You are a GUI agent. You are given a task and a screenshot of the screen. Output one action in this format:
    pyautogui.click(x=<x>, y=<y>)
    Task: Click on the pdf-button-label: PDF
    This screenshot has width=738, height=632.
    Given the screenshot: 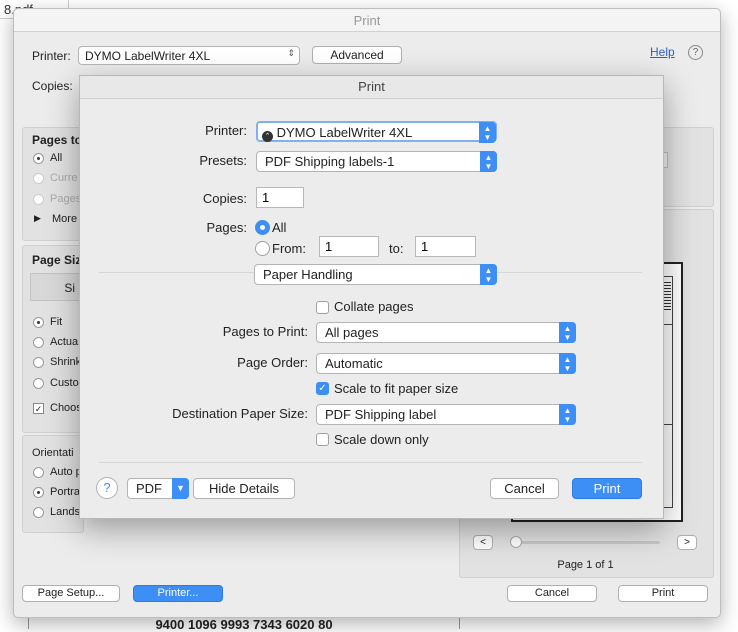 What is the action you would take?
    pyautogui.click(x=149, y=488)
    